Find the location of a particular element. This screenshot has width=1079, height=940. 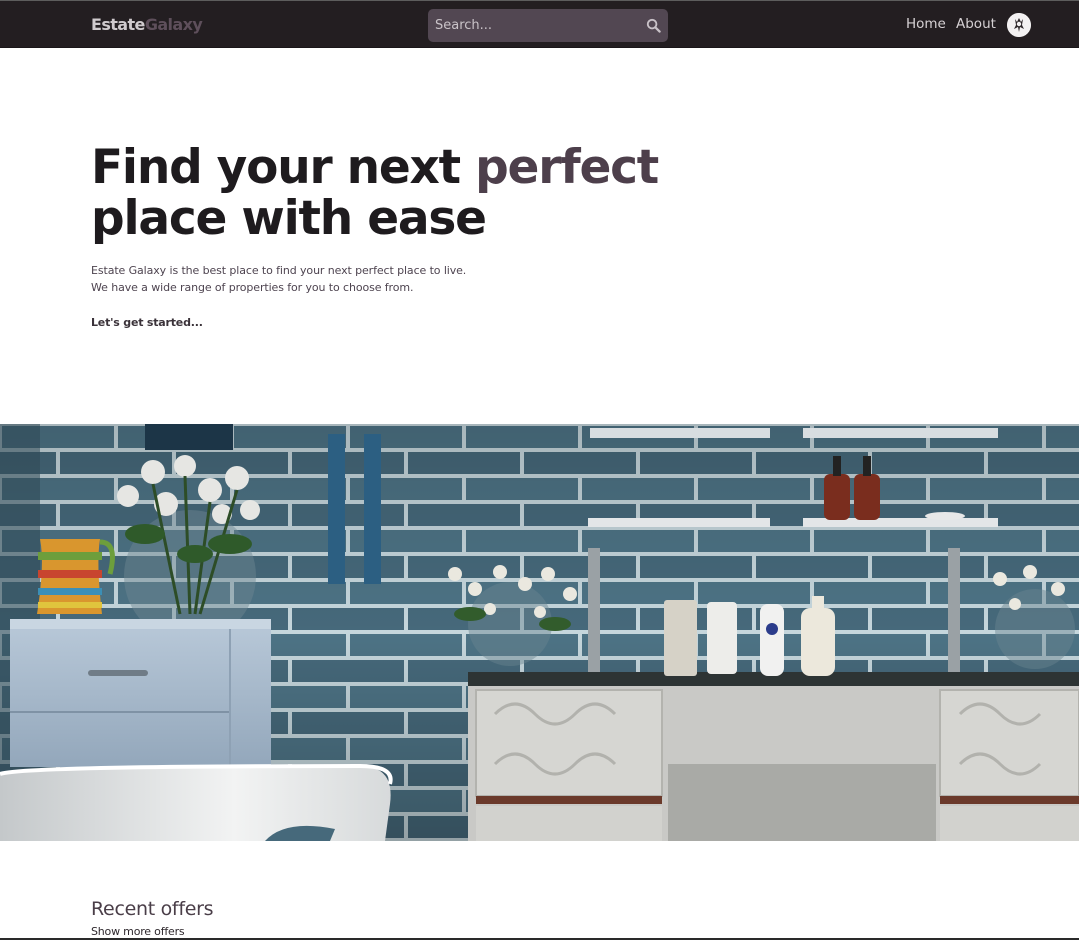

recent-offers-heading: Recent offers is located at coordinates (152, 909).